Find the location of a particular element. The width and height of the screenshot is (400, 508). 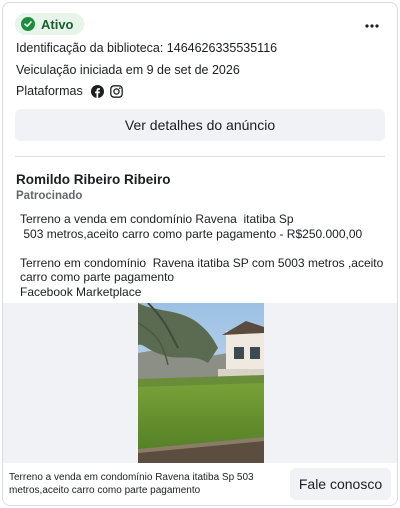

contact-us-button: Fale conosco is located at coordinates (340, 484).